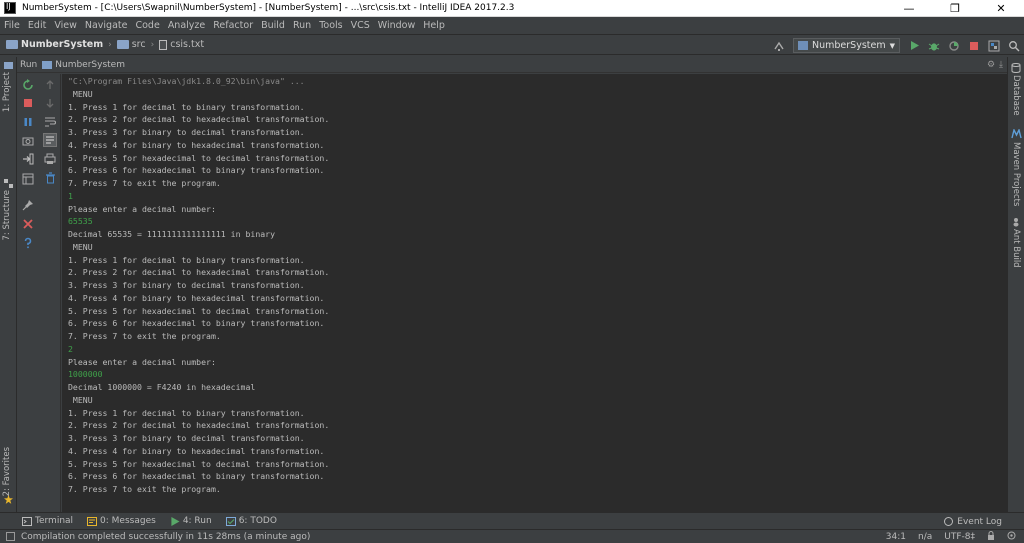 The image size is (1024, 543). I want to click on ant-icon, so click(1016, 222).